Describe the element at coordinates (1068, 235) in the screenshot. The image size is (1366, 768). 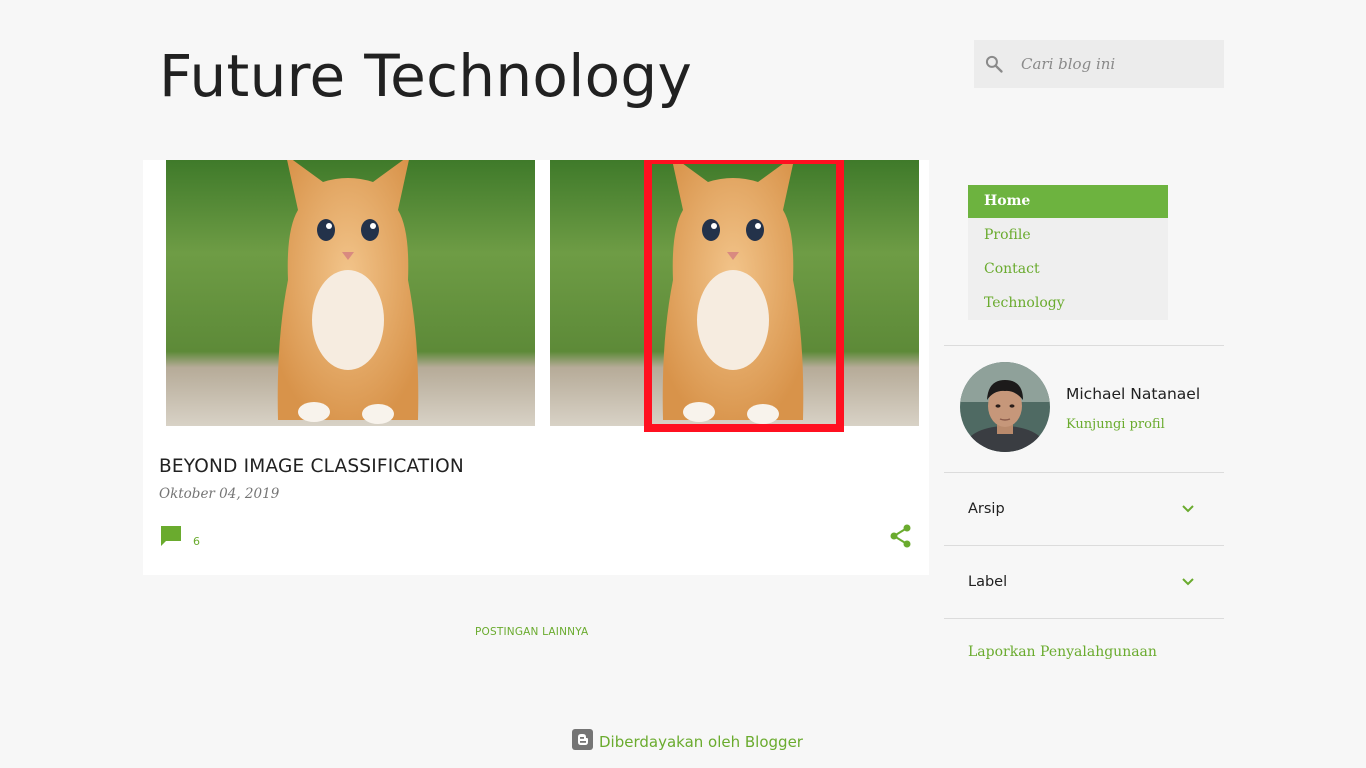
I see `menu-item-profile: Profile` at that location.